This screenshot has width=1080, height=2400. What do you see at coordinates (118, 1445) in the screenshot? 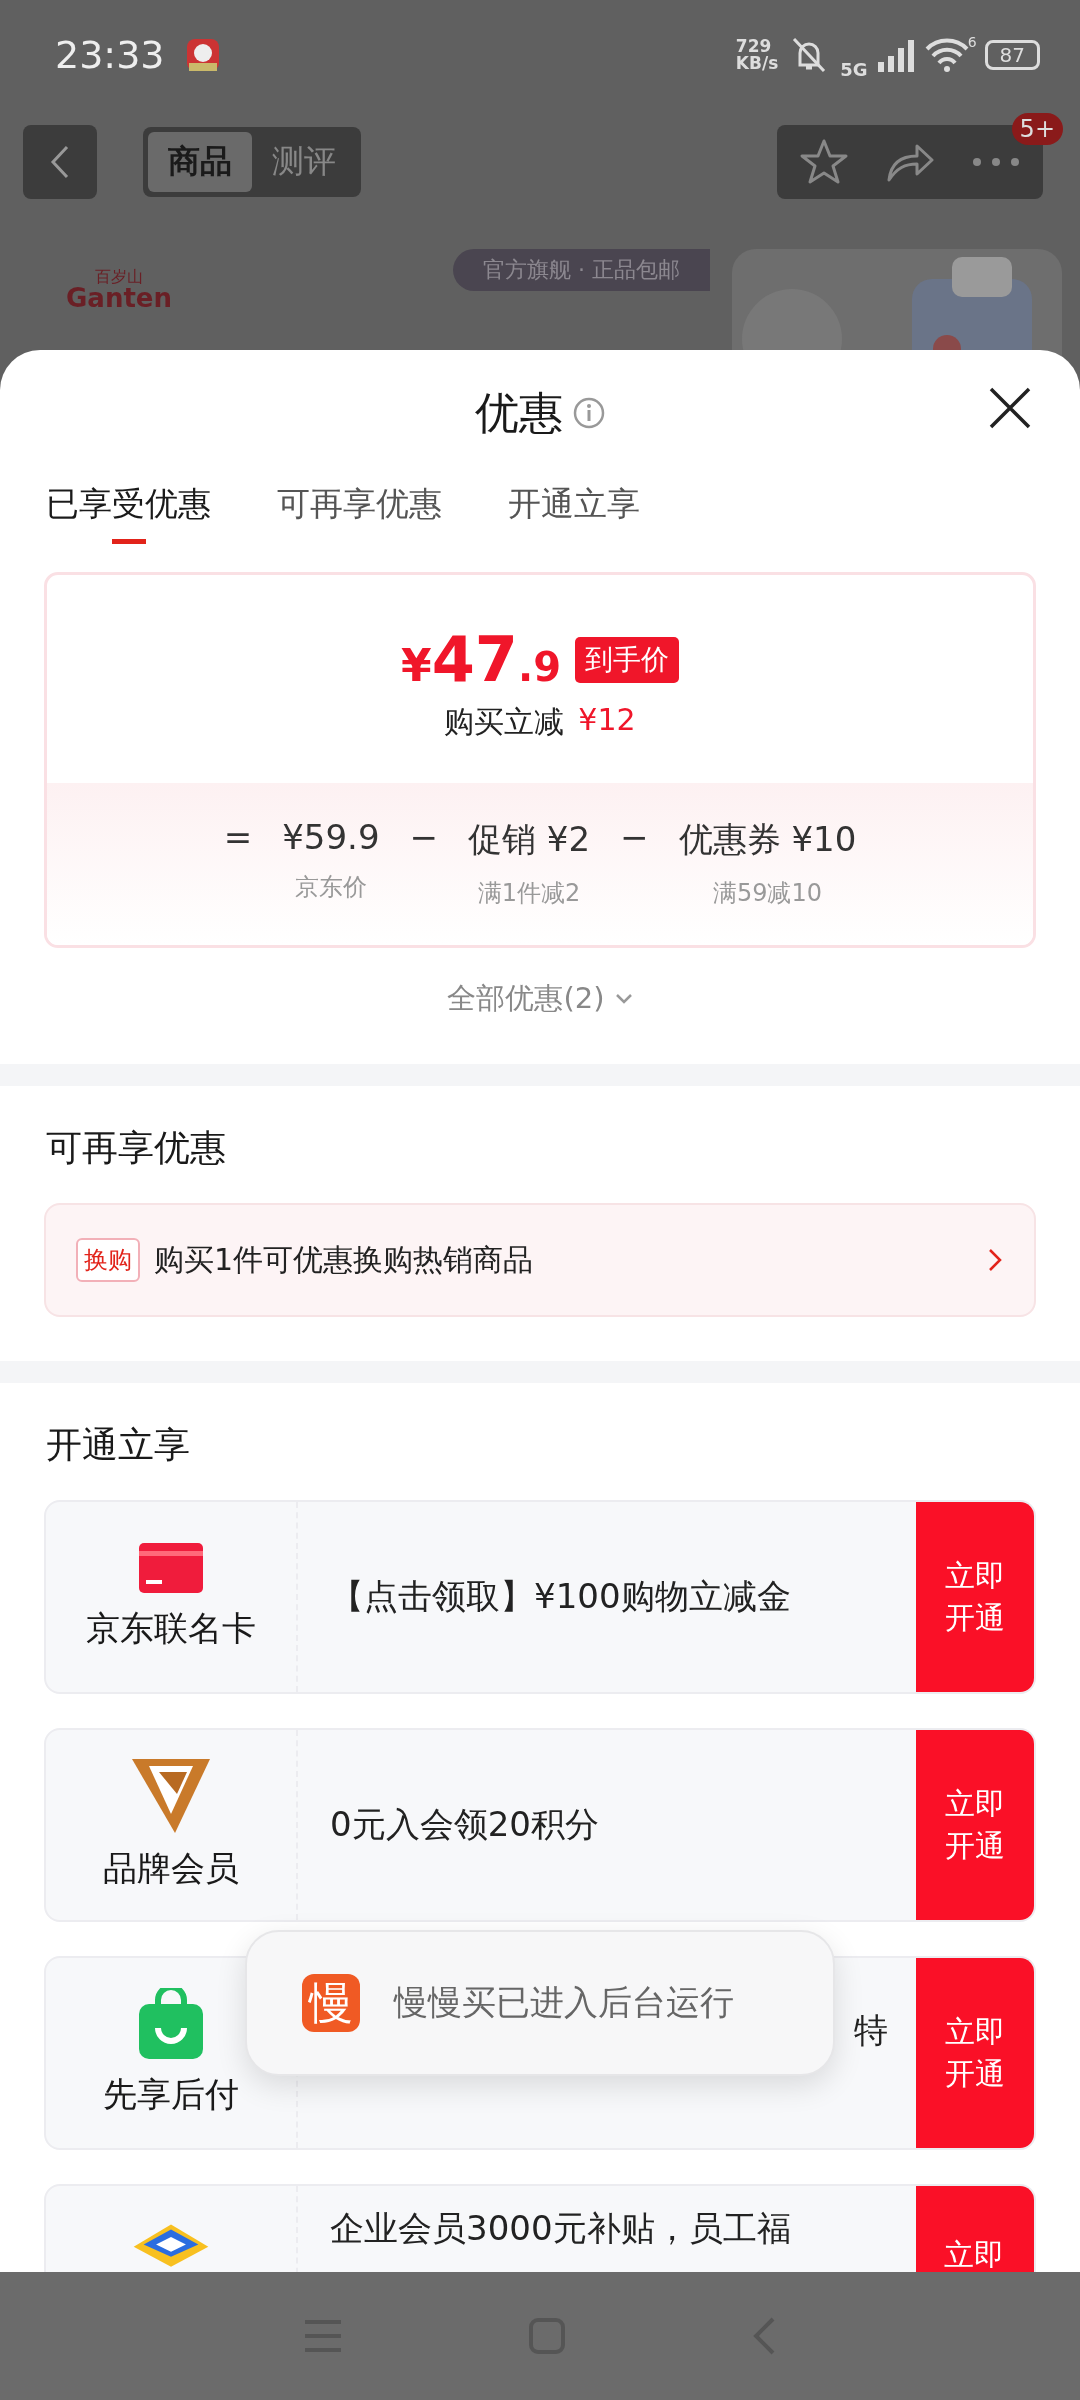
I see `section-title: 开通立享` at bounding box center [118, 1445].